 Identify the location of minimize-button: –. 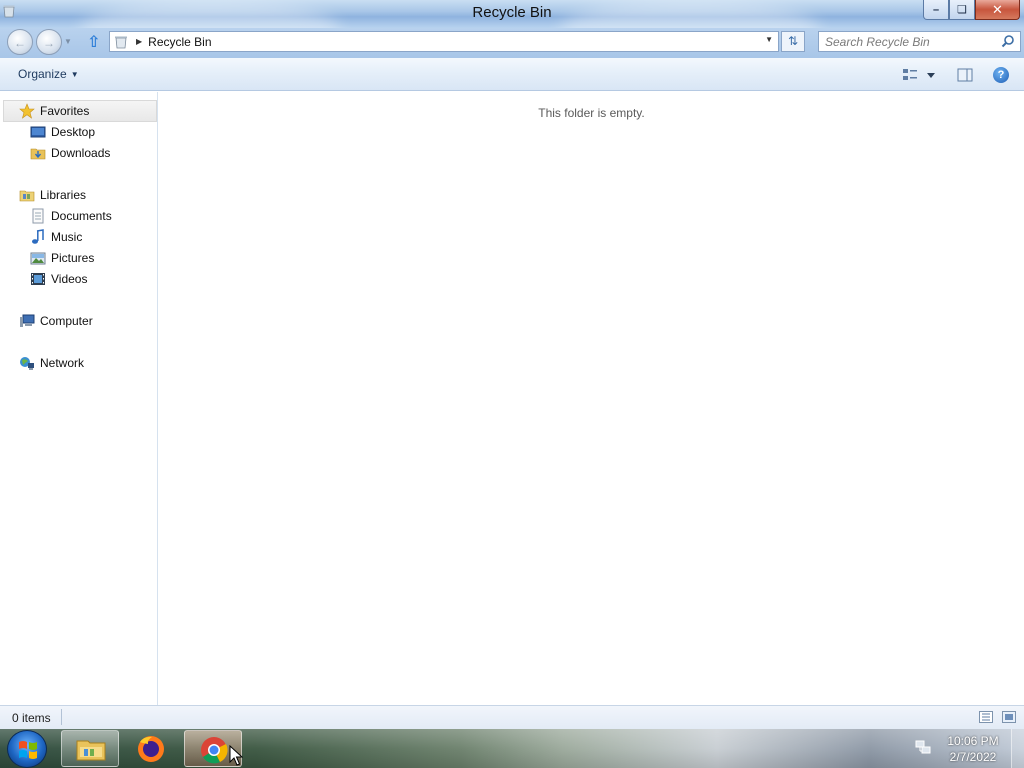
(936, 10).